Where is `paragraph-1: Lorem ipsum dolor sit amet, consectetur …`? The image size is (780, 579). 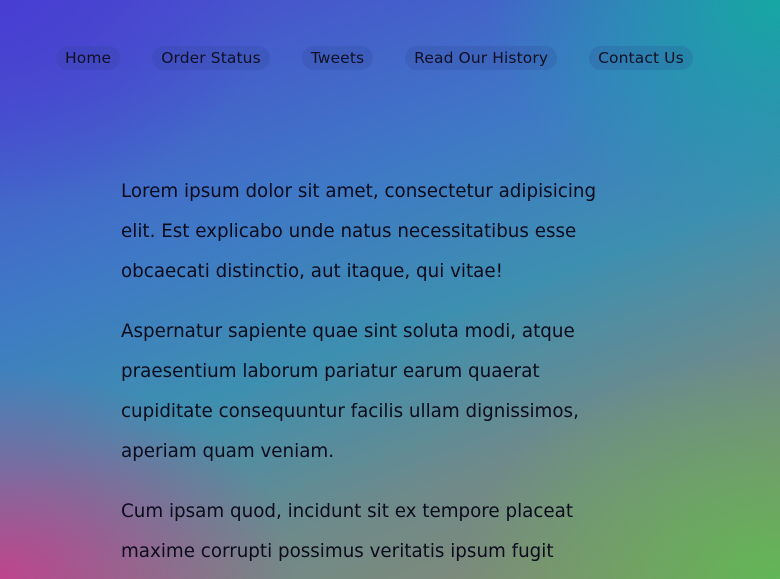 paragraph-1: Lorem ipsum dolor sit amet, consectetur … is located at coordinates (359, 231).